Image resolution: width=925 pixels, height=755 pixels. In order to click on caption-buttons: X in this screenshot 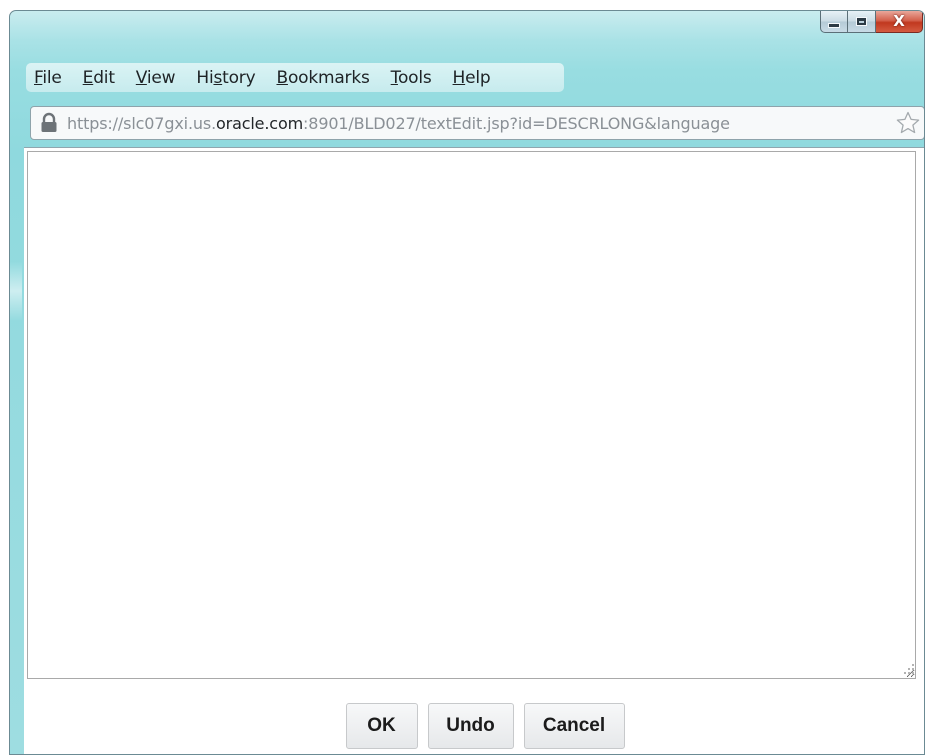, I will do `click(872, 24)`.